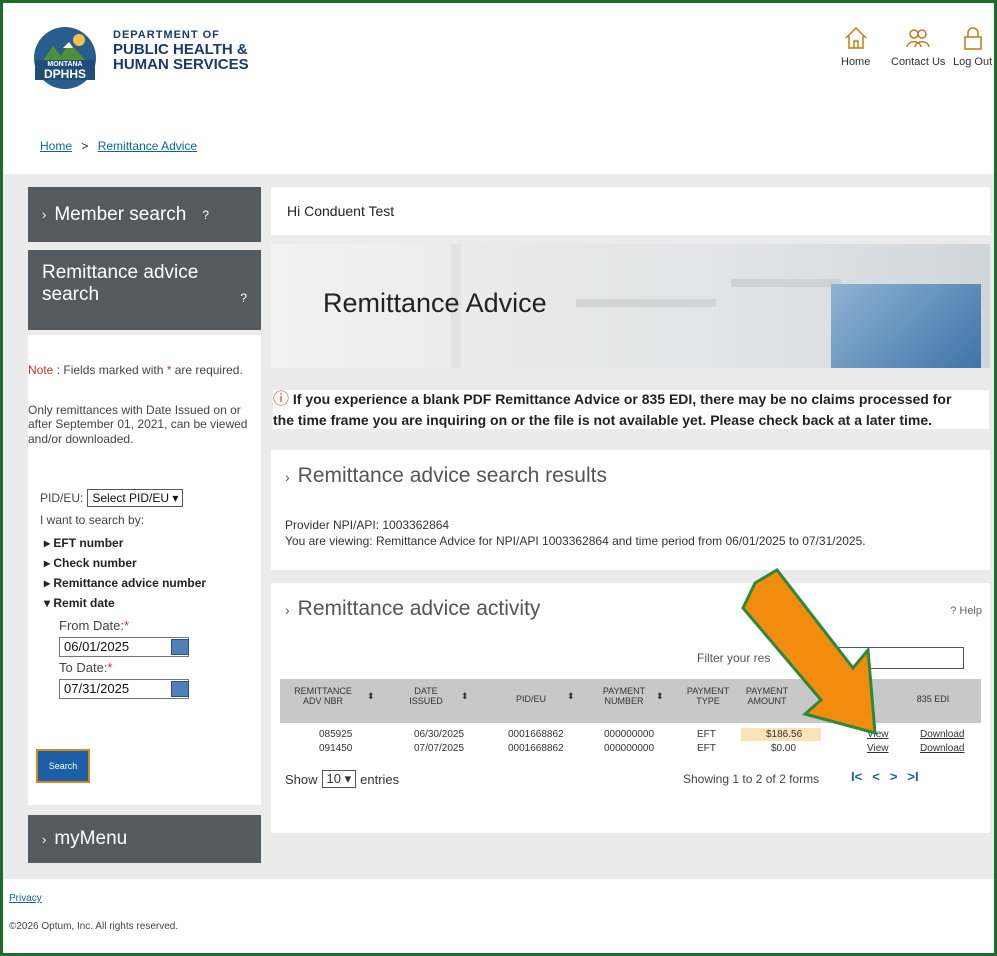 This screenshot has height=956, width=997. Describe the element at coordinates (856, 37) in the screenshot. I see `home-icon` at that location.